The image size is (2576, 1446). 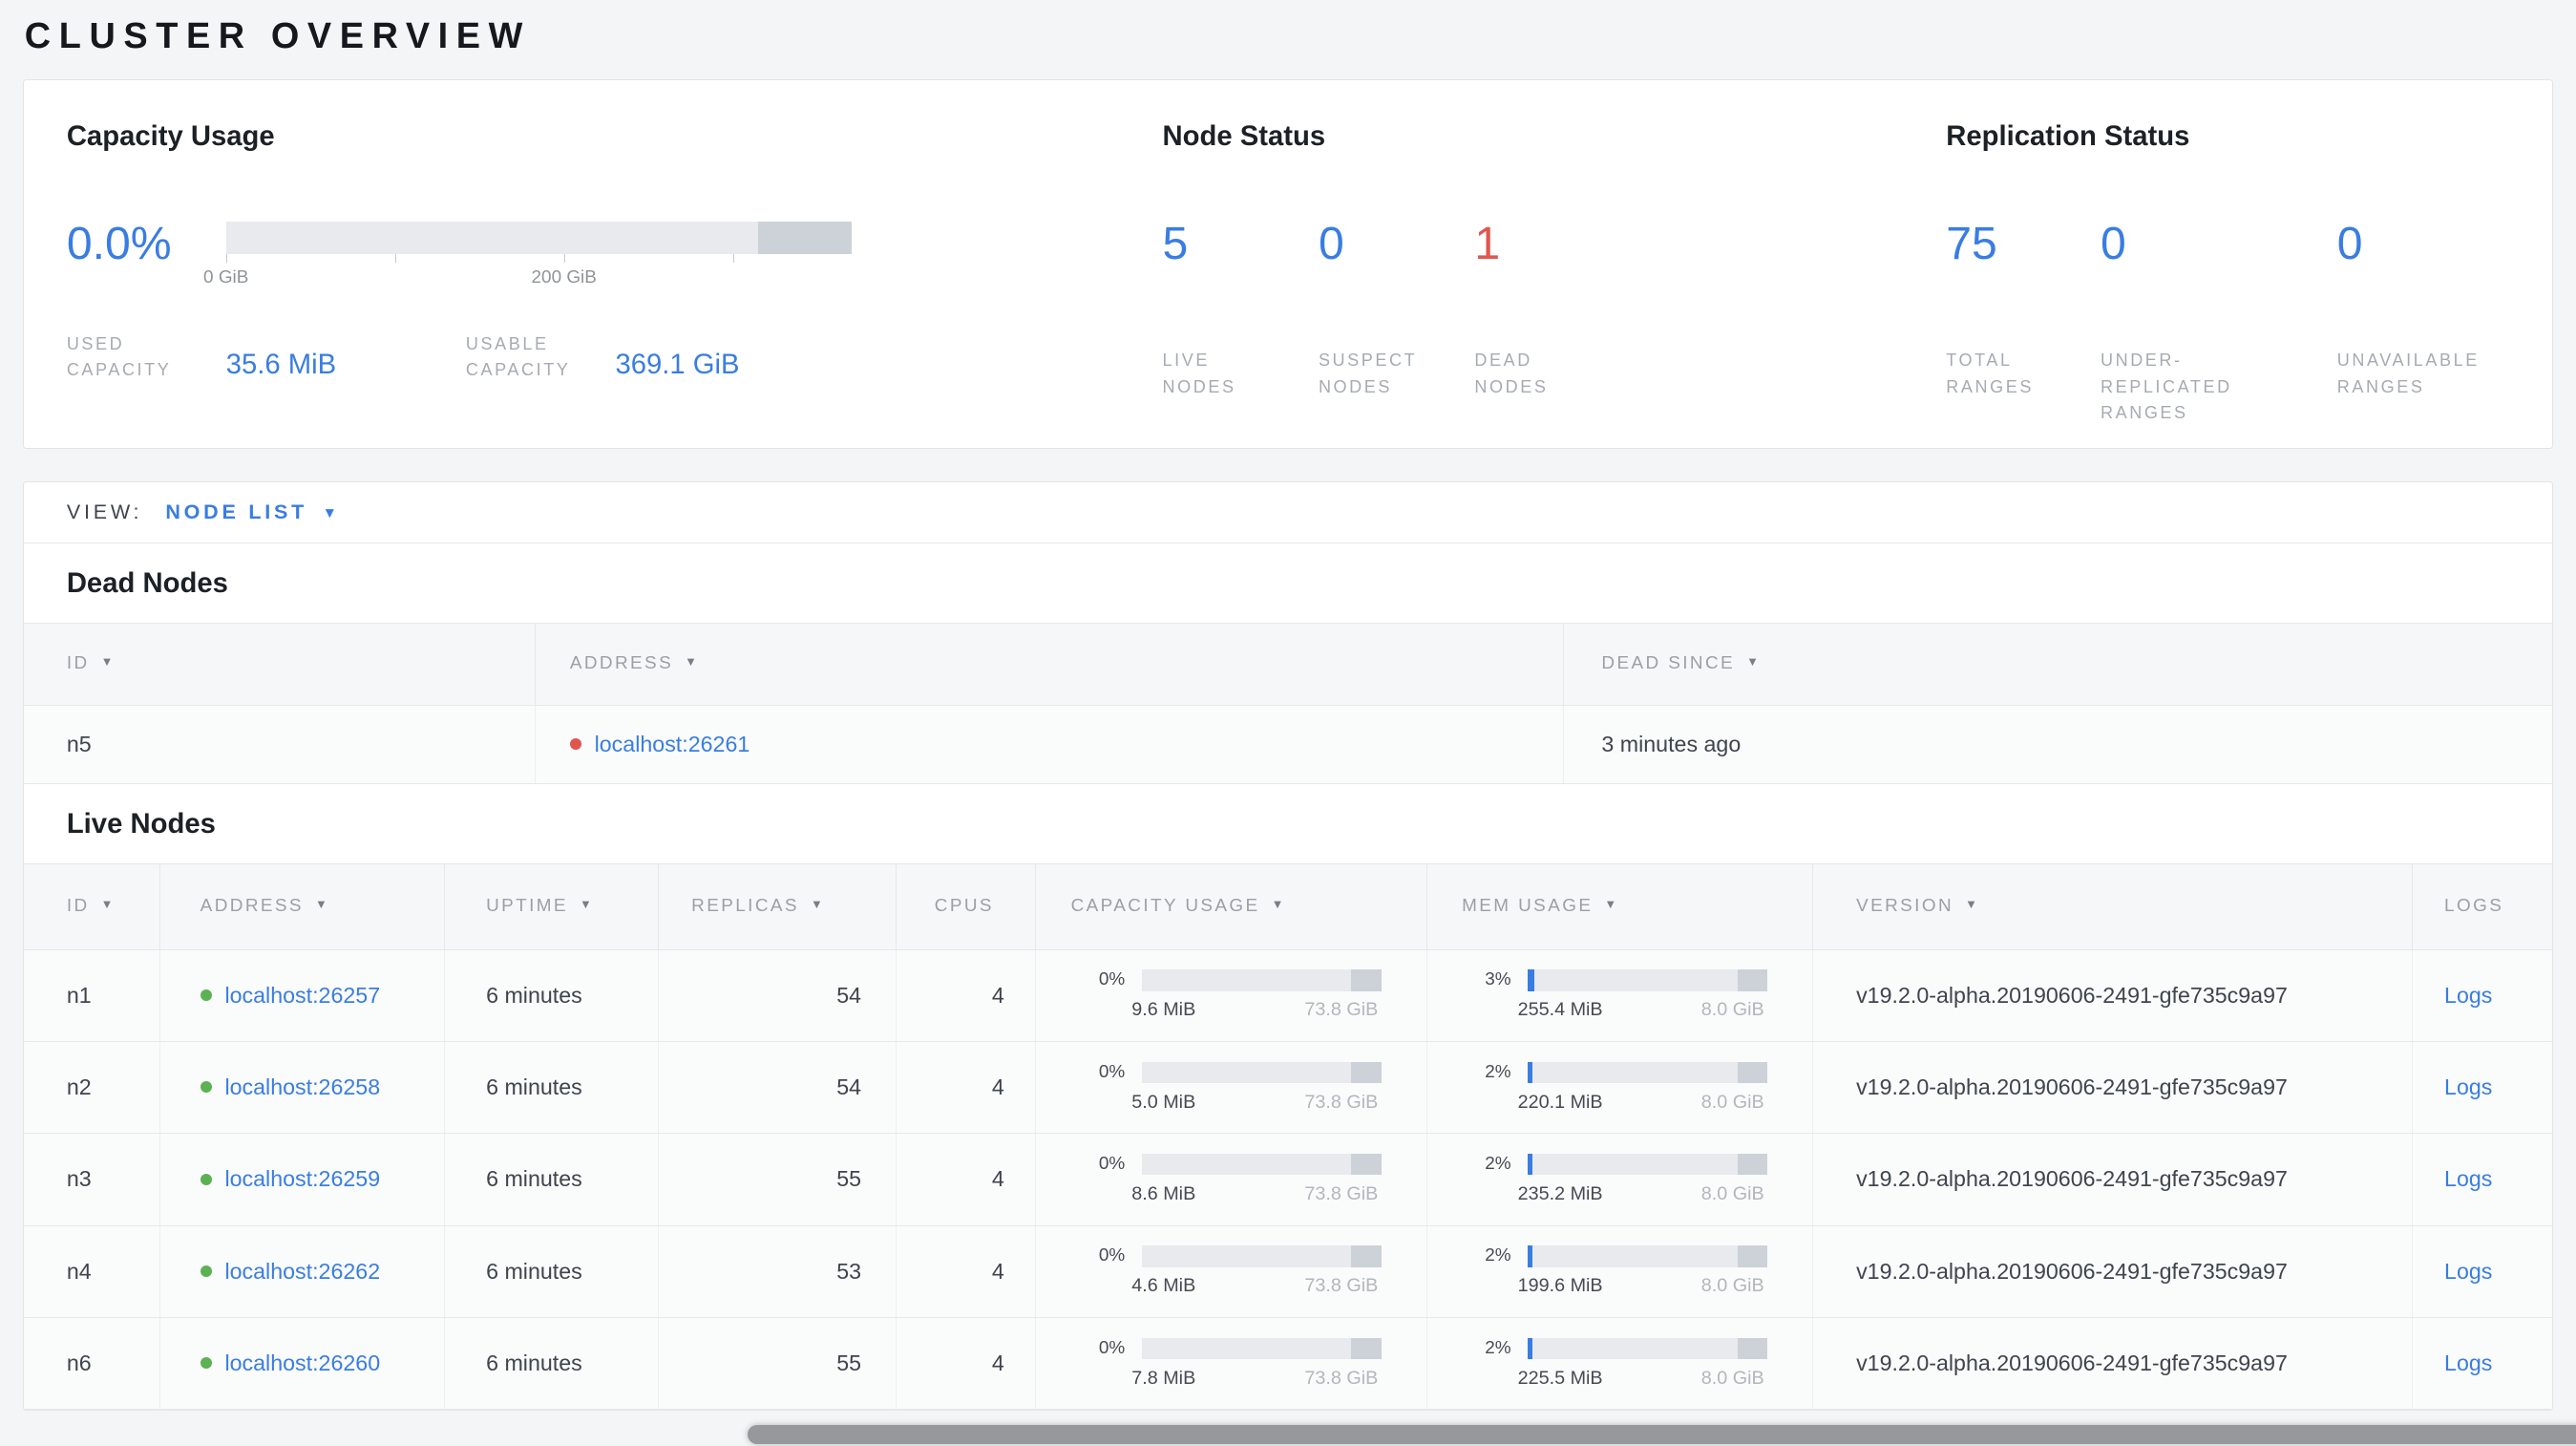 I want to click on mem-usage-cell: 2% 225.5 MiB 8.0 GiB, so click(x=1620, y=1364).